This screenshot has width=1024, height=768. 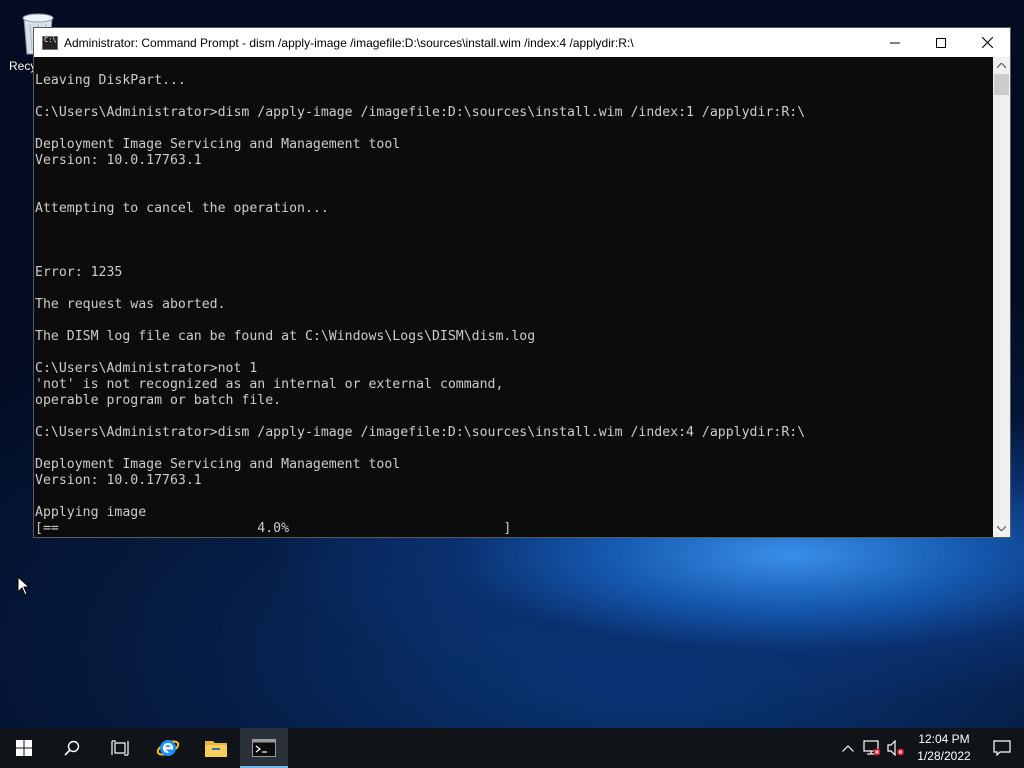 I want to click on task-view-button, so click(x=120, y=748).